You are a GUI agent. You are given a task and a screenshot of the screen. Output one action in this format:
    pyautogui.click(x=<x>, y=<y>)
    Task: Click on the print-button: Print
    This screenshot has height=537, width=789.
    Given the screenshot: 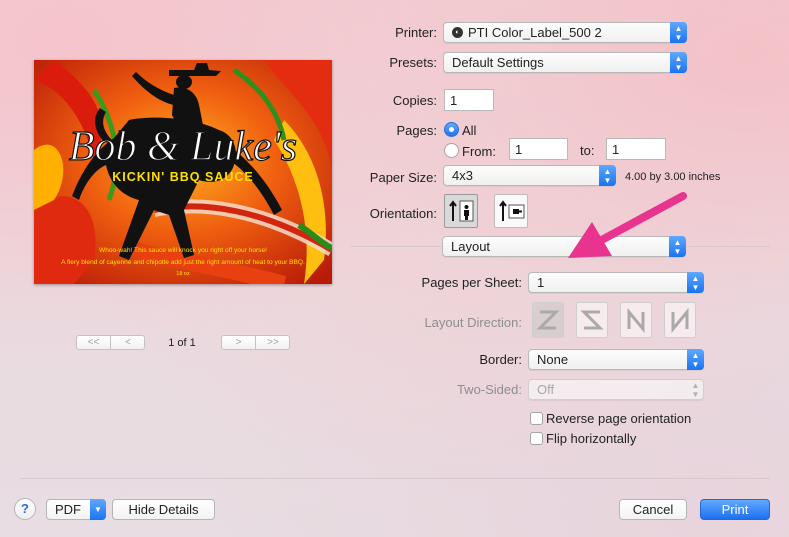 What is the action you would take?
    pyautogui.click(x=735, y=509)
    